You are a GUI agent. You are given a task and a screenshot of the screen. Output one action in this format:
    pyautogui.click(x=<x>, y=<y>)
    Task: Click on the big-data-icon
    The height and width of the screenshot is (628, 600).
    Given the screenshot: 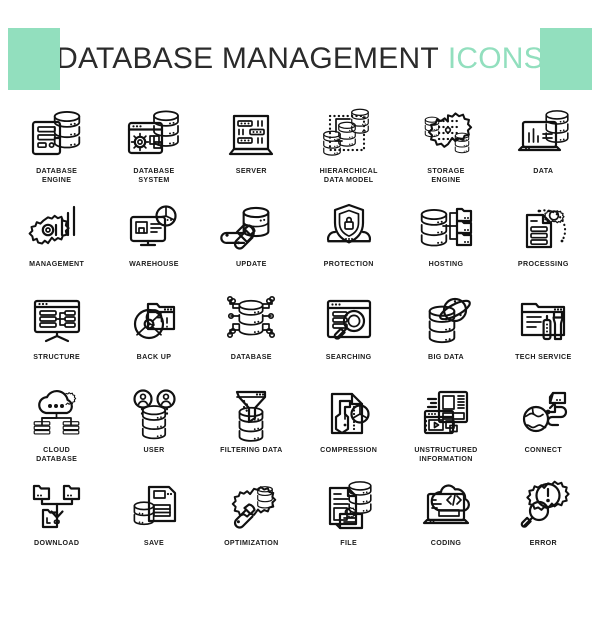 What is the action you would take?
    pyautogui.click(x=446, y=319)
    